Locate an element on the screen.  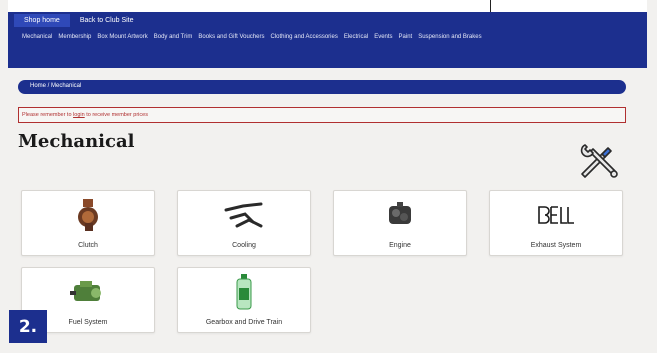
notice-prefix: Please remember to is located at coordinates (48, 115).